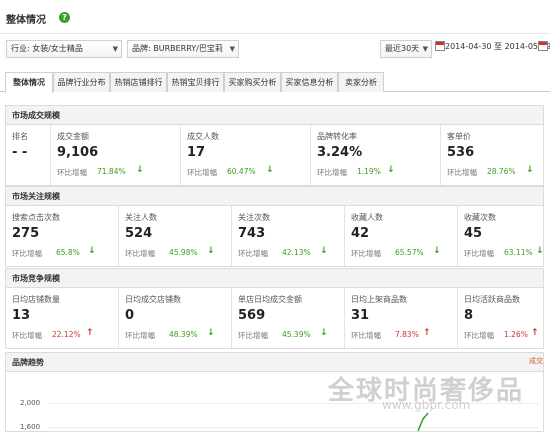  Describe the element at coordinates (30, 427) in the screenshot. I see `y-tick-label: 1,600` at that location.